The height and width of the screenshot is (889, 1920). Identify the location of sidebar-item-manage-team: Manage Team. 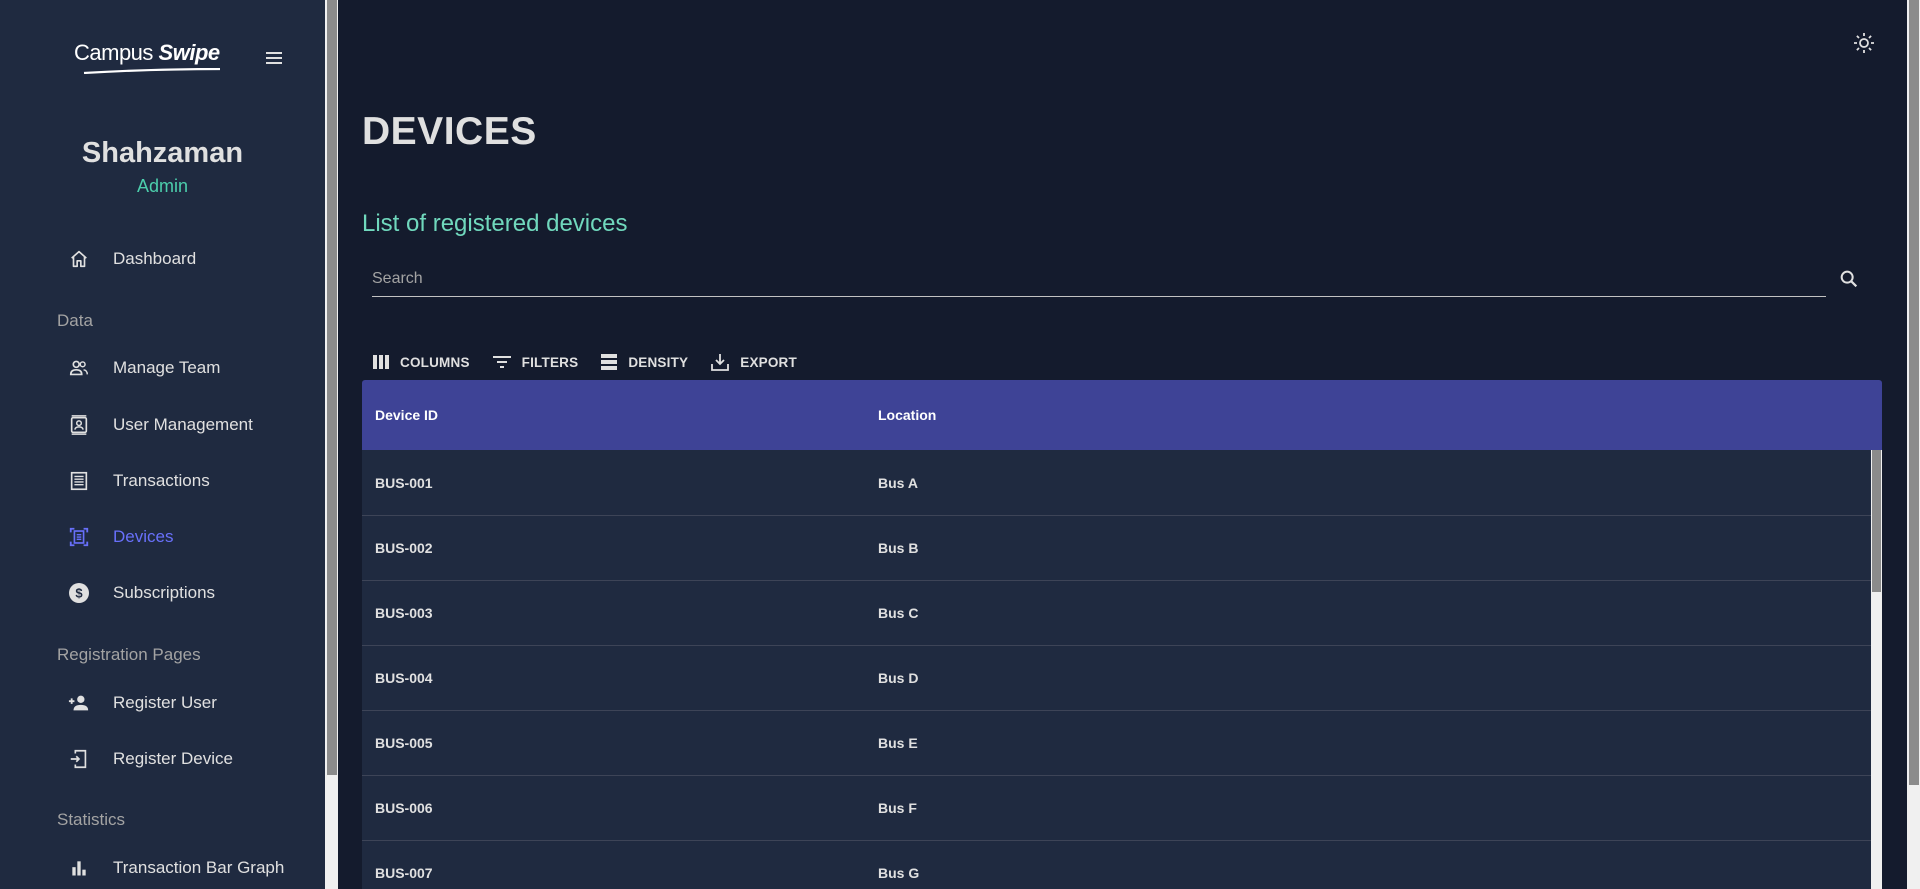
(162, 368).